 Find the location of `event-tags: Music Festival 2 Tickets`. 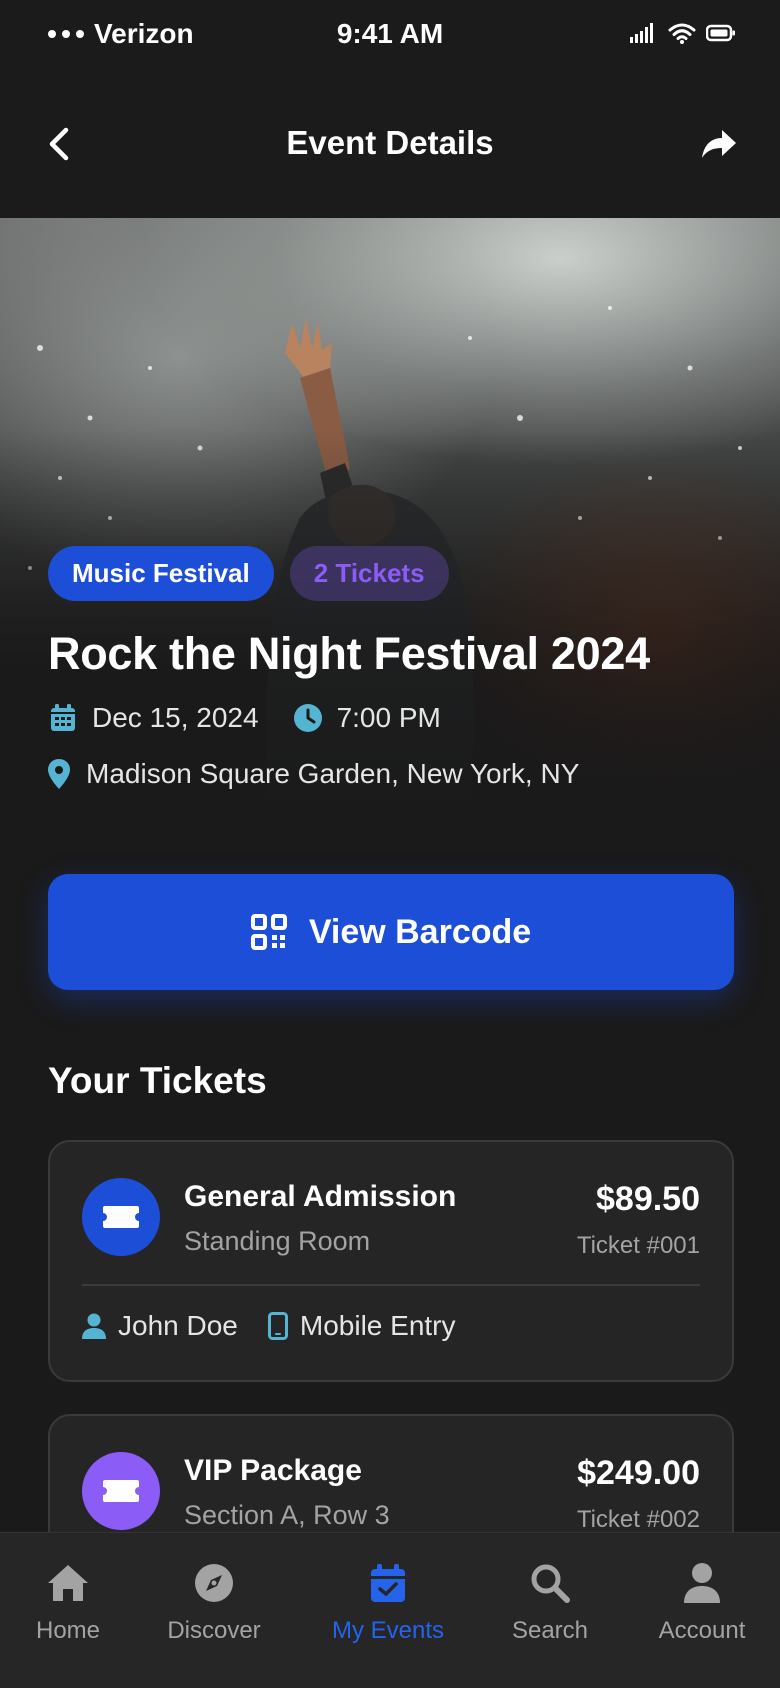

event-tags: Music Festival 2 Tickets is located at coordinates (248, 573).